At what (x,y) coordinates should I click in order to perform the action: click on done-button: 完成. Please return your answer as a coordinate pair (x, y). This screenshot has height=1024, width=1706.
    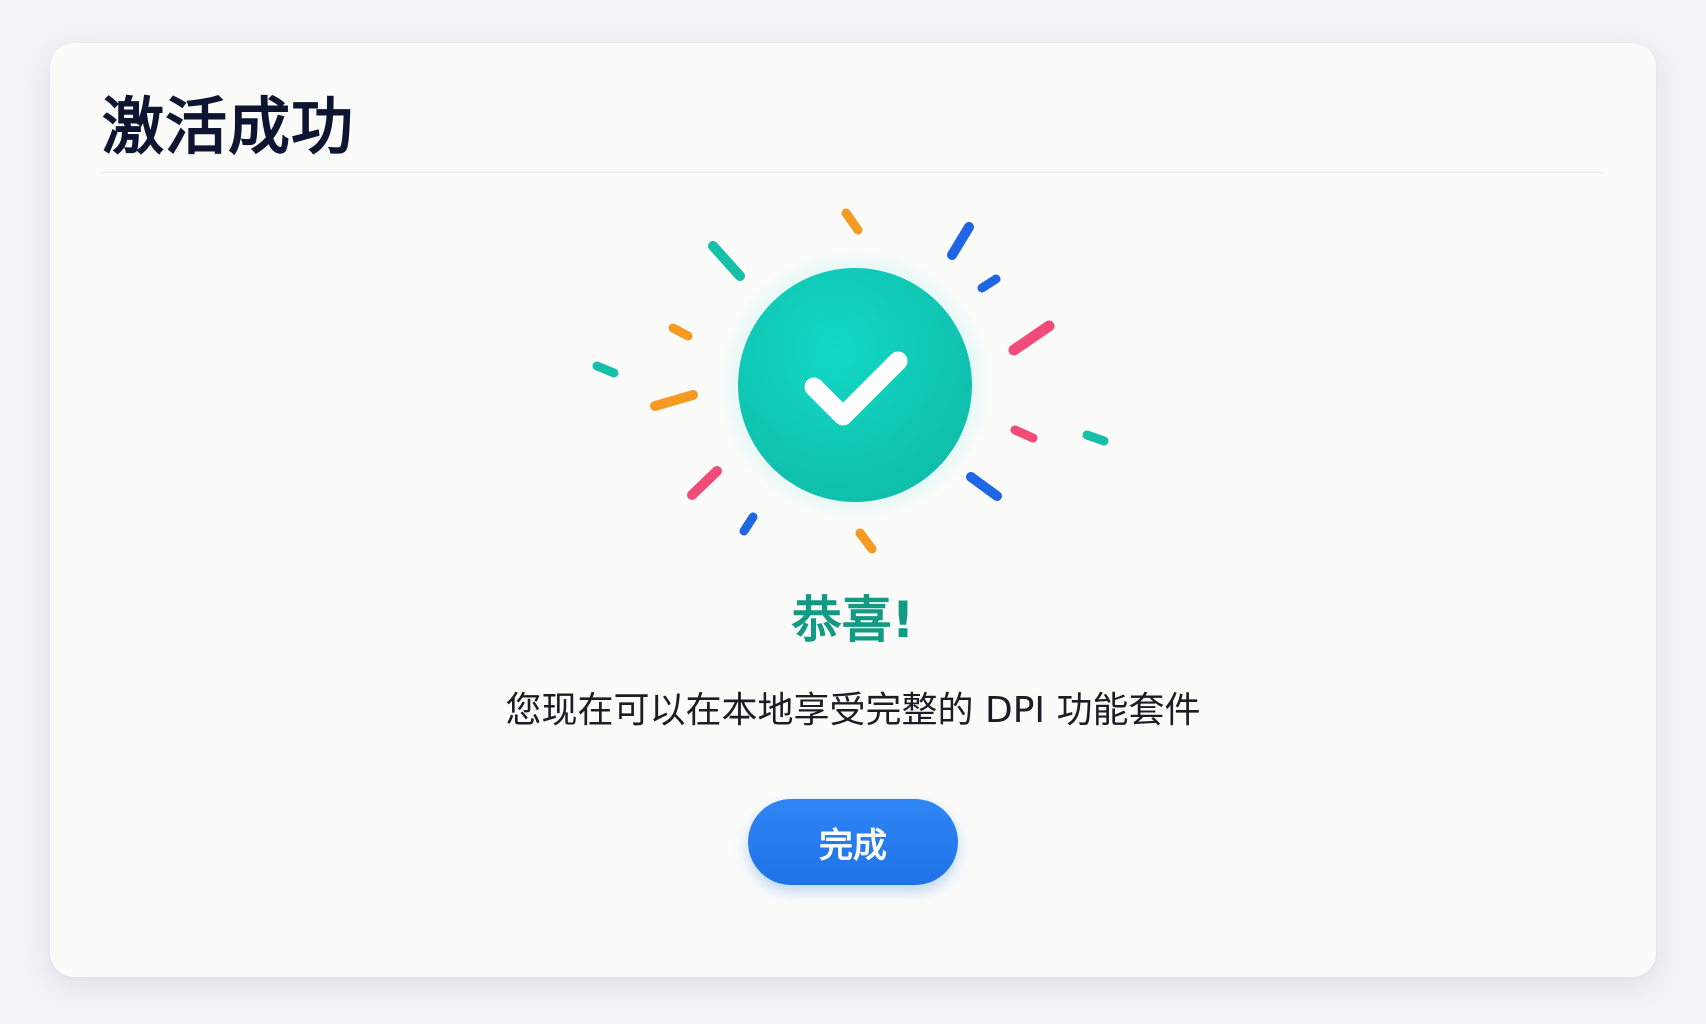
    Looking at the image, I should click on (853, 842).